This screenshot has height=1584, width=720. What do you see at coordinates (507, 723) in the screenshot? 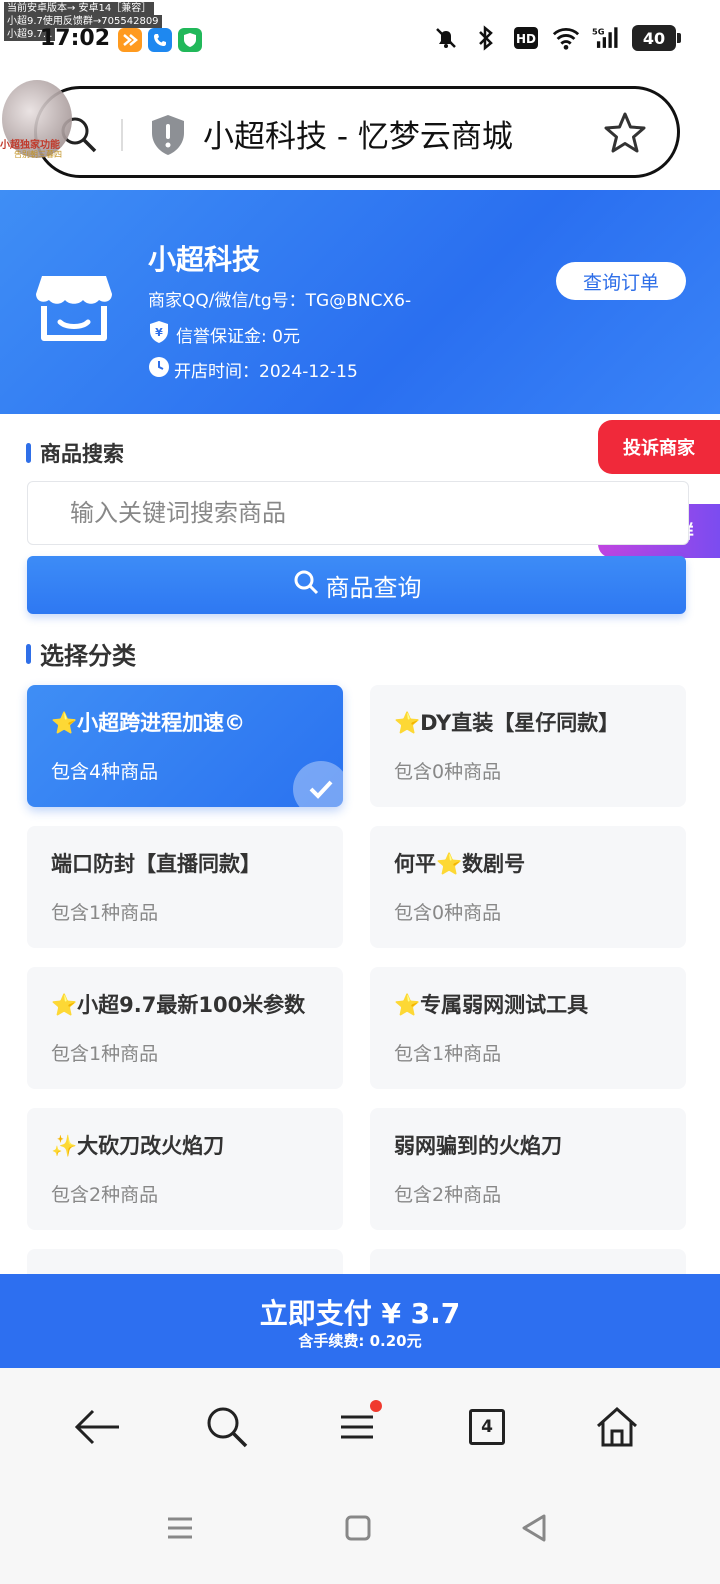
I see `category-name: ⭐DY直装【星仔同款】` at bounding box center [507, 723].